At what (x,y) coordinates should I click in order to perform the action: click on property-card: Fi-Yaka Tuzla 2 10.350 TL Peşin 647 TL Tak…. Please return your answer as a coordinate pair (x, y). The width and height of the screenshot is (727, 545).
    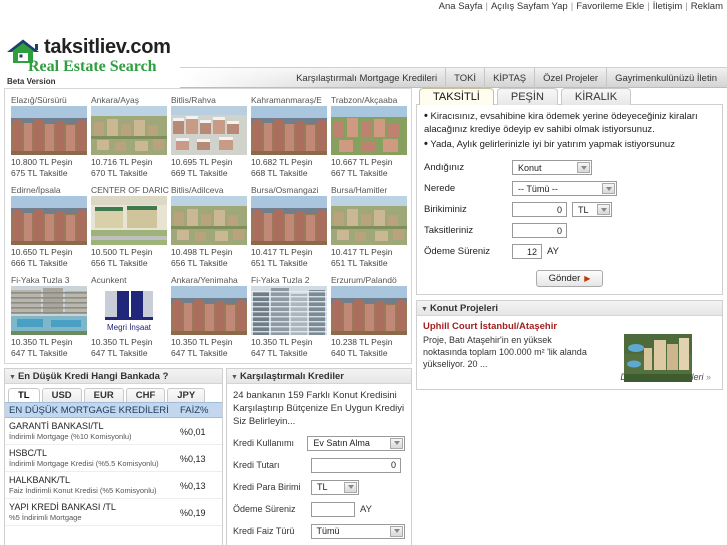
    Looking at the image, I should click on (290, 316).